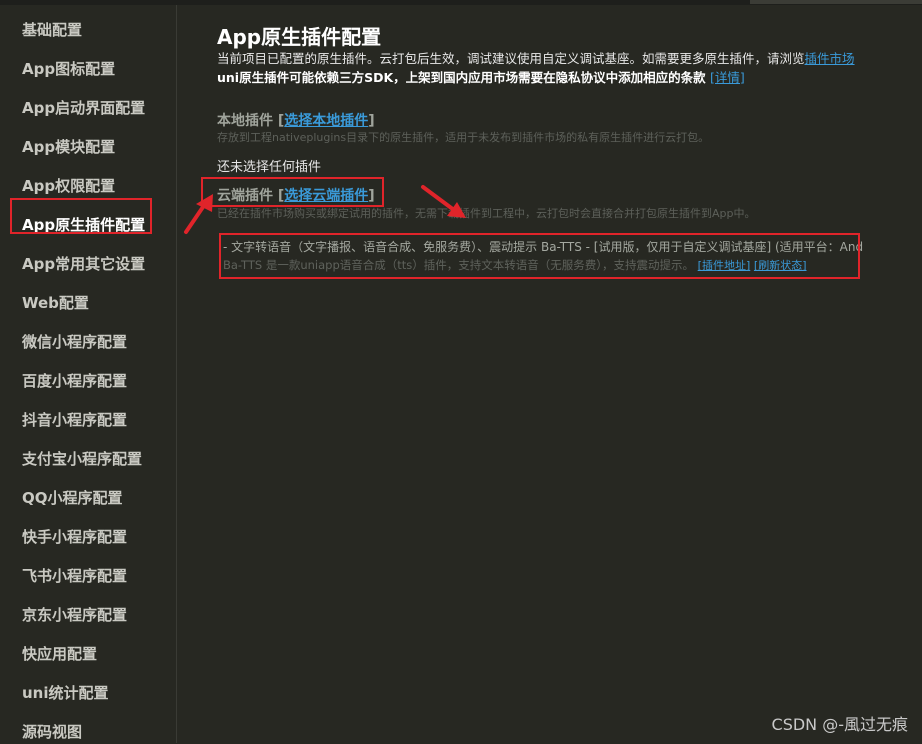  I want to click on plugin-market-link: 插件市场, so click(830, 58).